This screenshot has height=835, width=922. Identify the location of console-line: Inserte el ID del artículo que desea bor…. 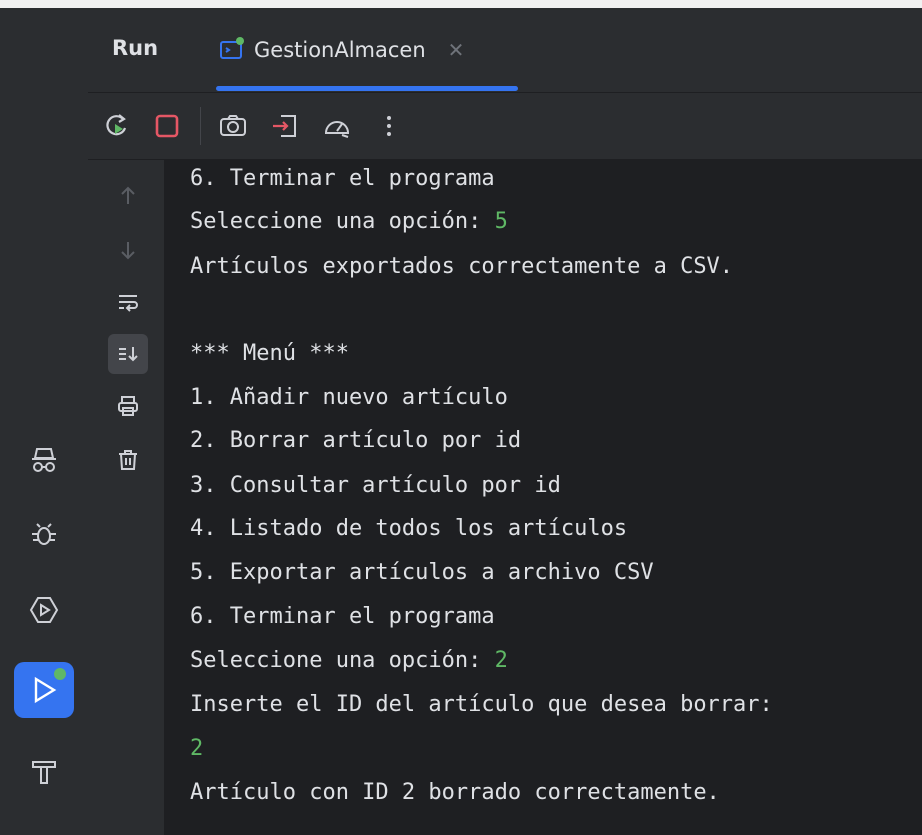
(481, 704).